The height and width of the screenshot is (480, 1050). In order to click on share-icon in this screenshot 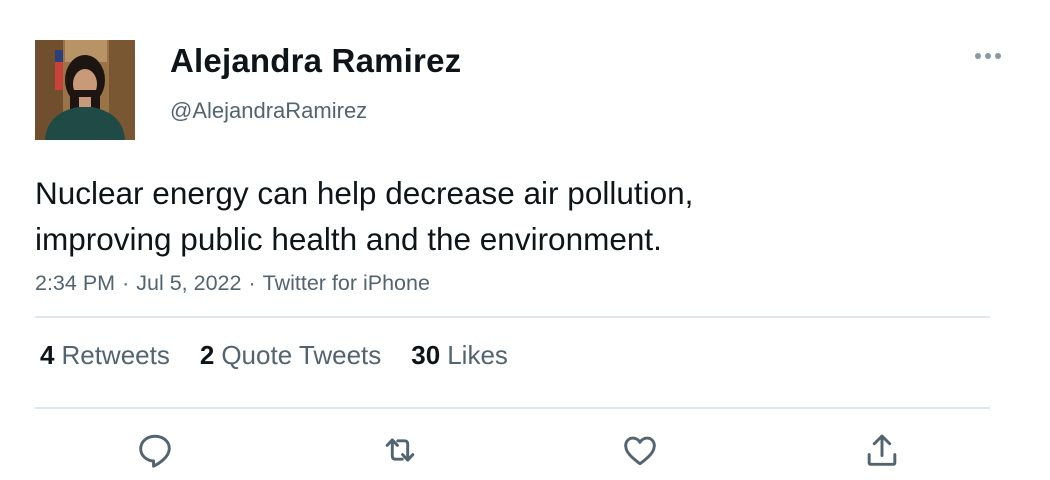, I will do `click(882, 450)`.